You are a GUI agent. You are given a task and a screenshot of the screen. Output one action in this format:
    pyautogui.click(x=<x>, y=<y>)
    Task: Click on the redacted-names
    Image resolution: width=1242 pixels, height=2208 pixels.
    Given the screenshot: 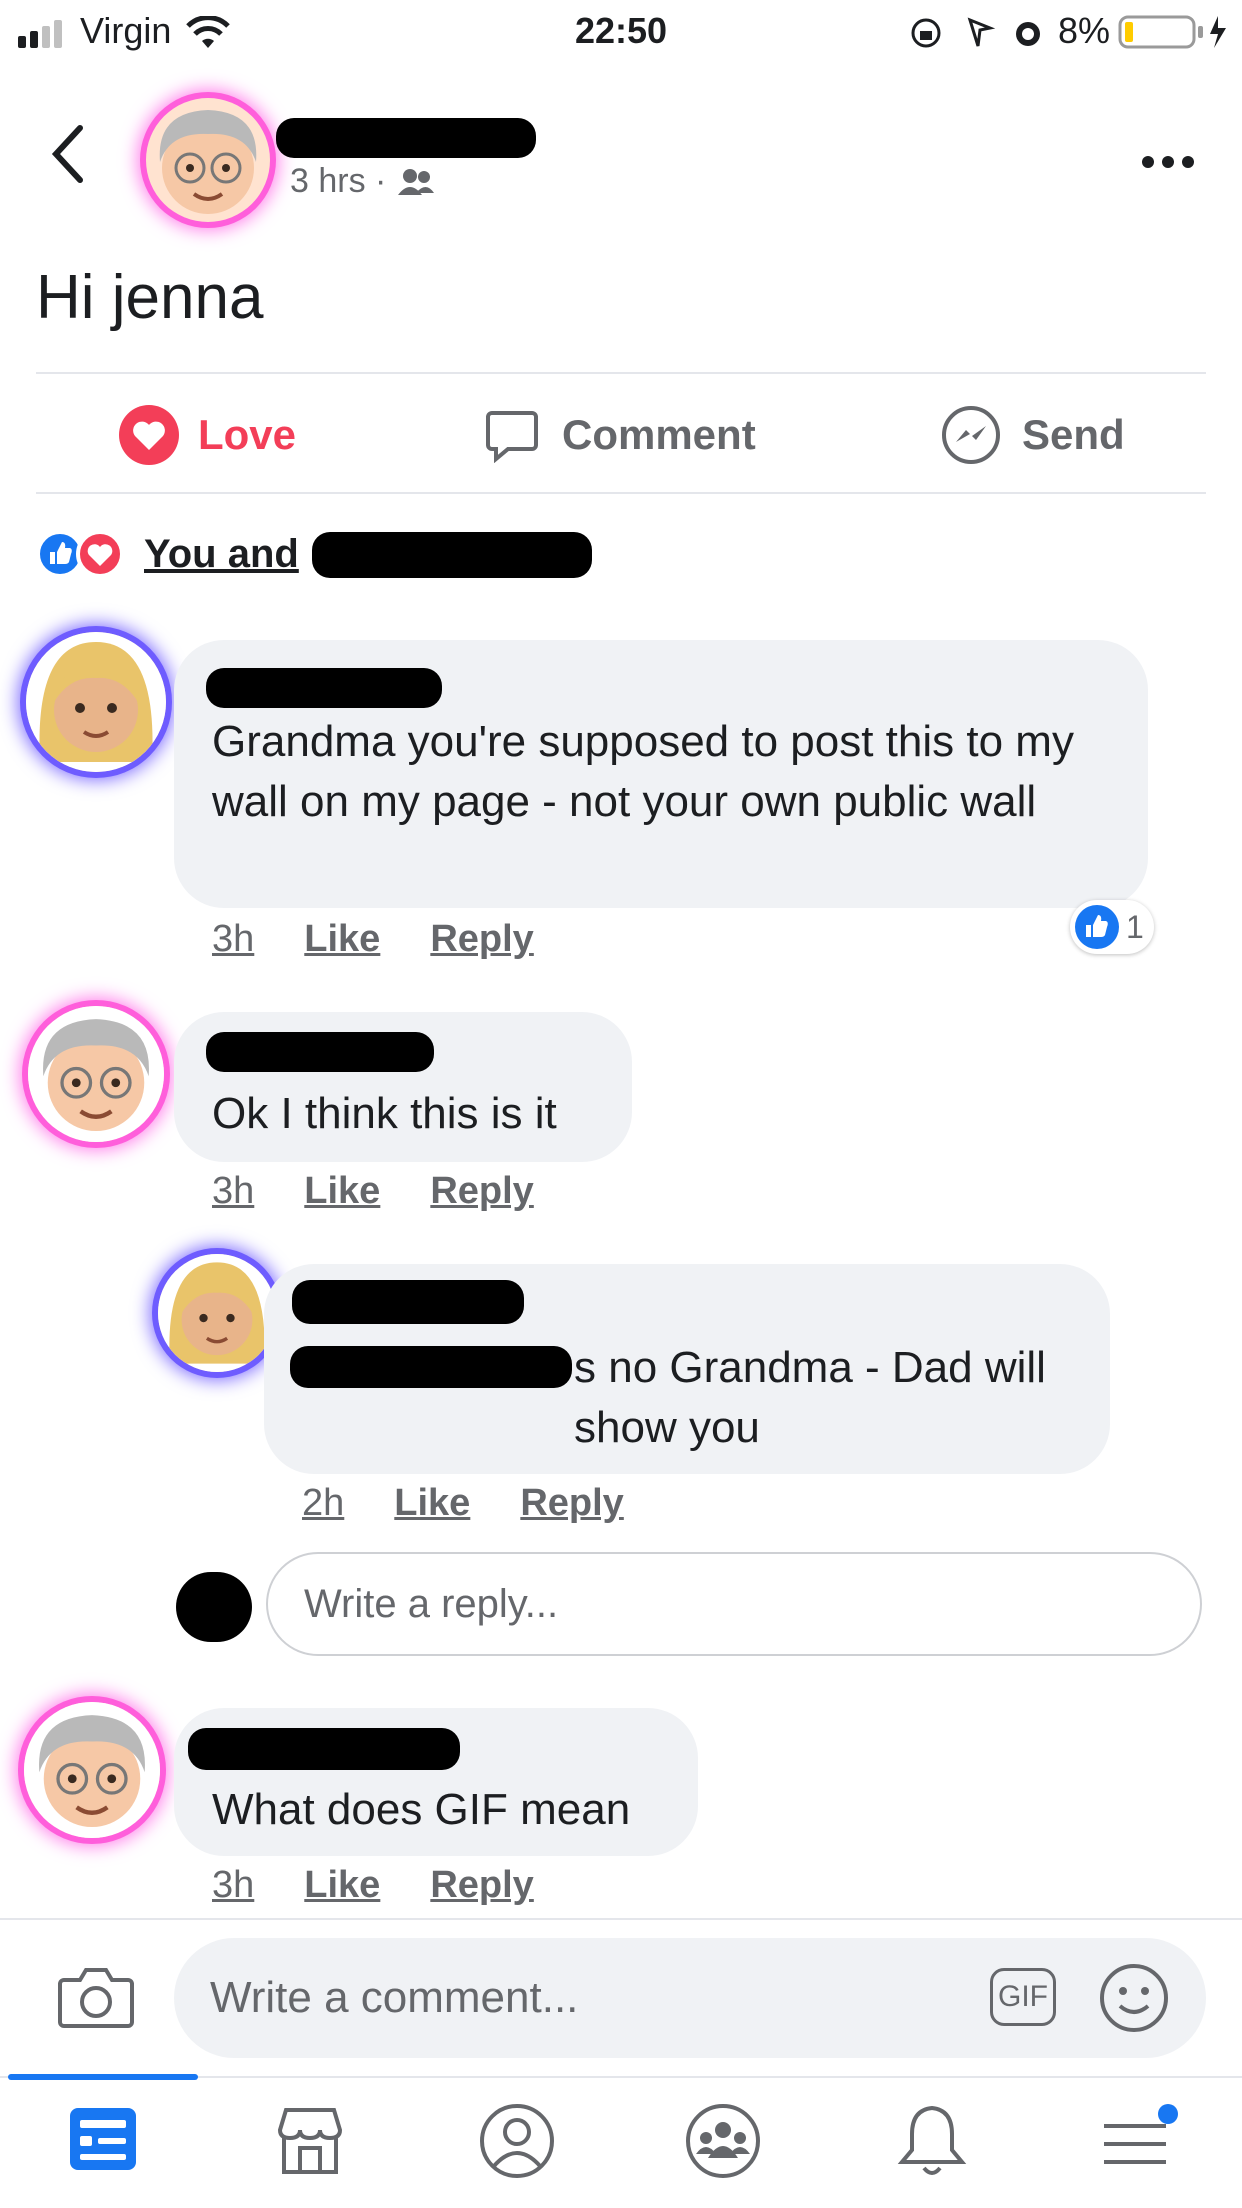 What is the action you would take?
    pyautogui.click(x=452, y=555)
    